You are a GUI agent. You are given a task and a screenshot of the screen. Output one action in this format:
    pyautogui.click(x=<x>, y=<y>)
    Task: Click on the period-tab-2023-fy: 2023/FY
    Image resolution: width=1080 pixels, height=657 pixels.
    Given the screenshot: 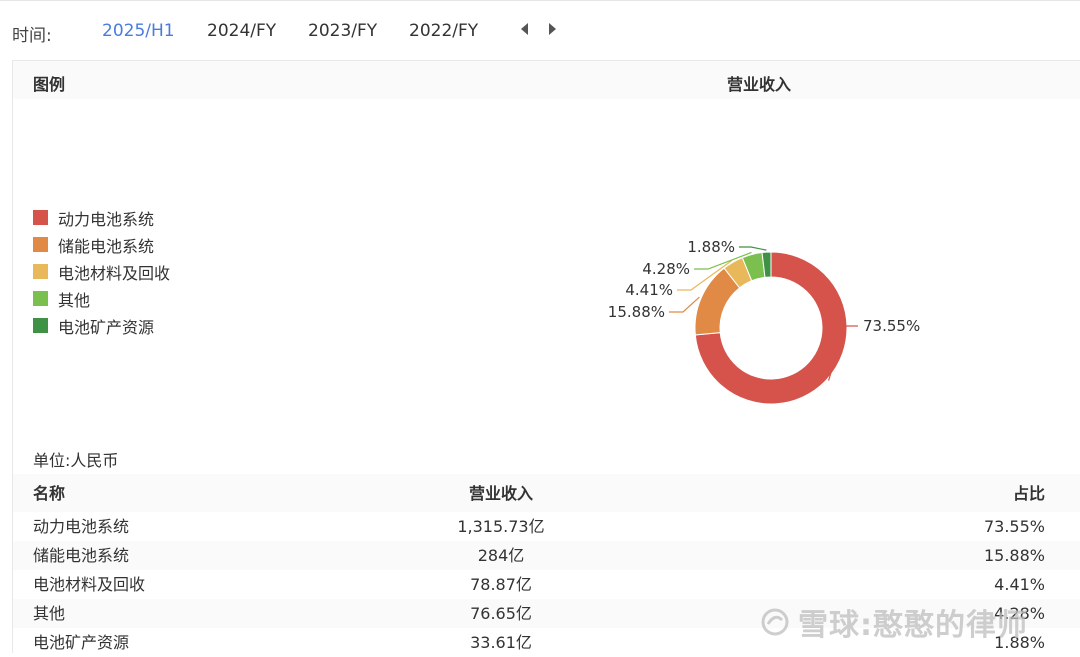 What is the action you would take?
    pyautogui.click(x=342, y=31)
    